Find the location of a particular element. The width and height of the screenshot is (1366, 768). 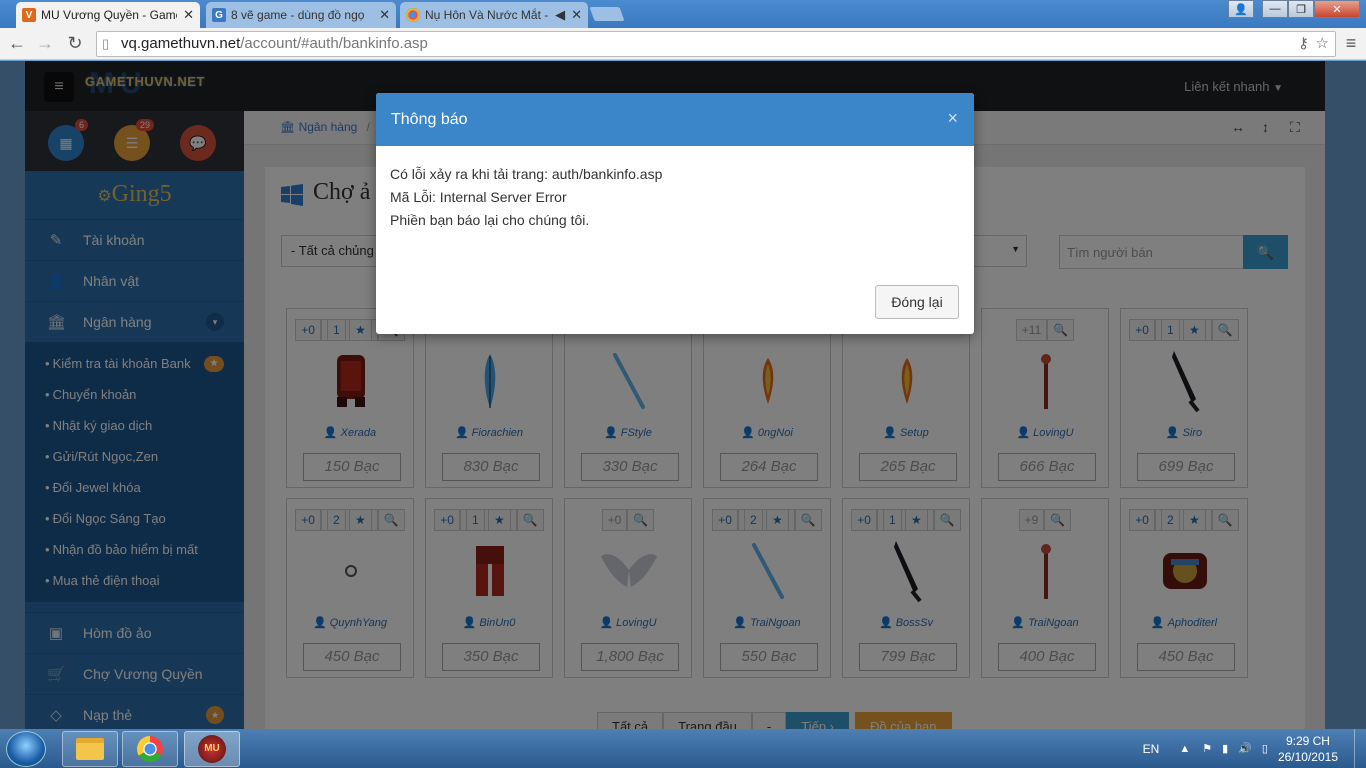

language-indicator: EN is located at coordinates (1151, 749).